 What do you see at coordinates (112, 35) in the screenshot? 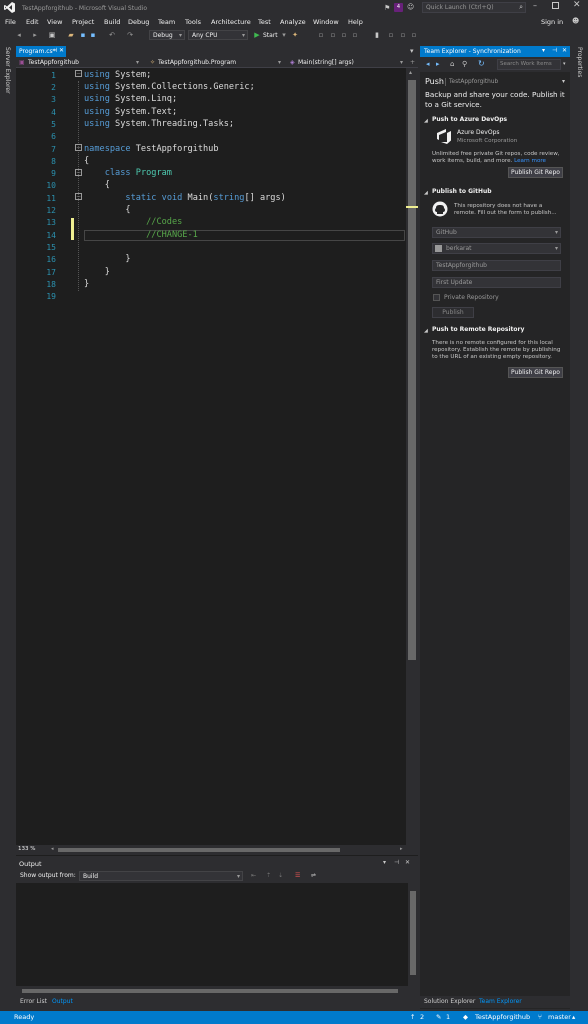
I see `undo-icon: ↶` at bounding box center [112, 35].